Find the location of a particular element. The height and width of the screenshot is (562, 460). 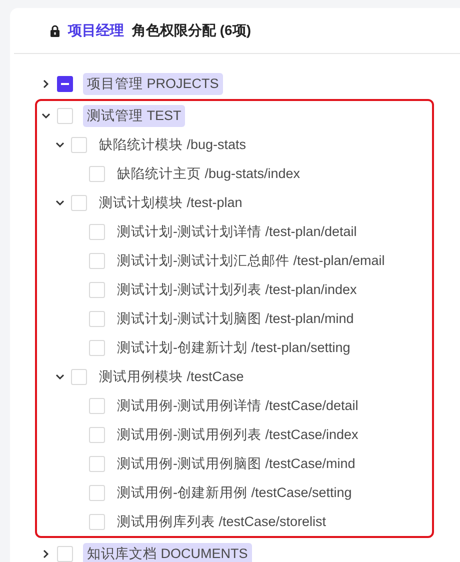

tree-item-label: 知识库文档 DOCUMENTS is located at coordinates (167, 552).